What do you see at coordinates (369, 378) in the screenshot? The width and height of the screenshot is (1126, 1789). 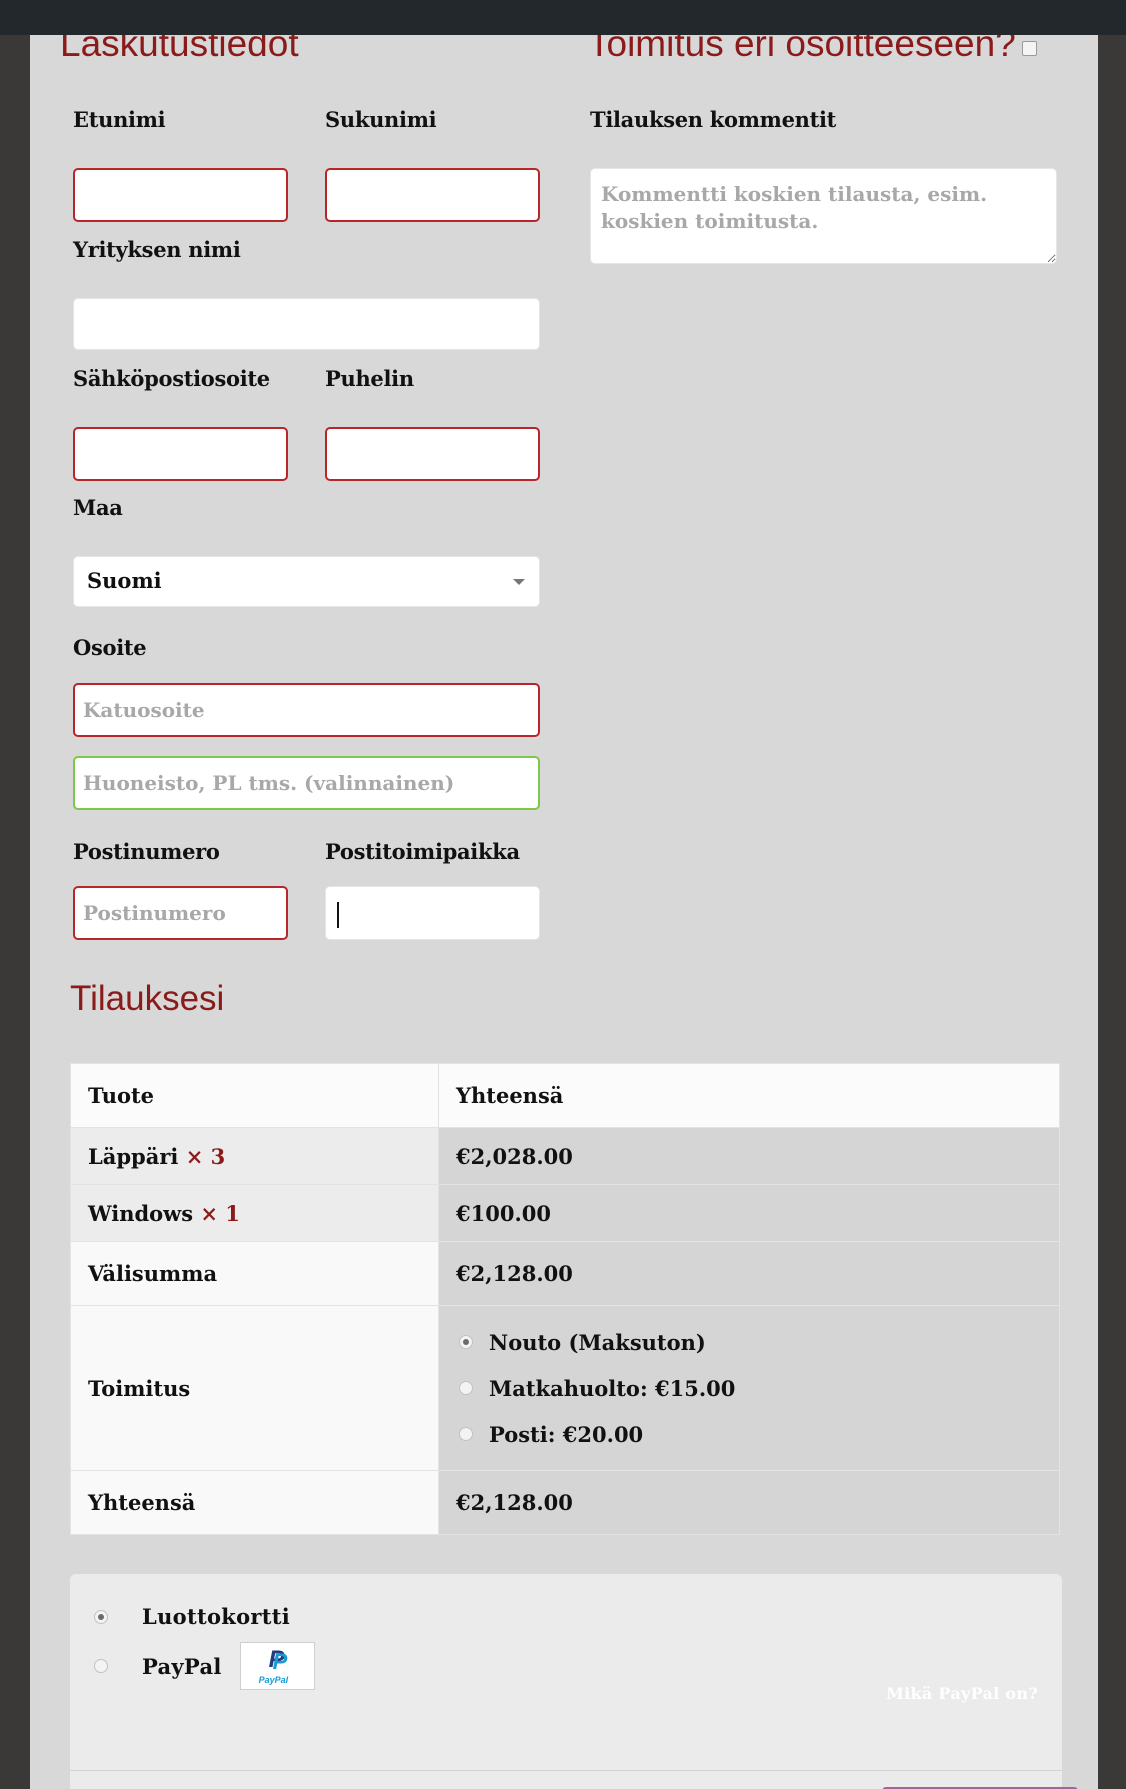 I see `phone-label: Puhelin` at bounding box center [369, 378].